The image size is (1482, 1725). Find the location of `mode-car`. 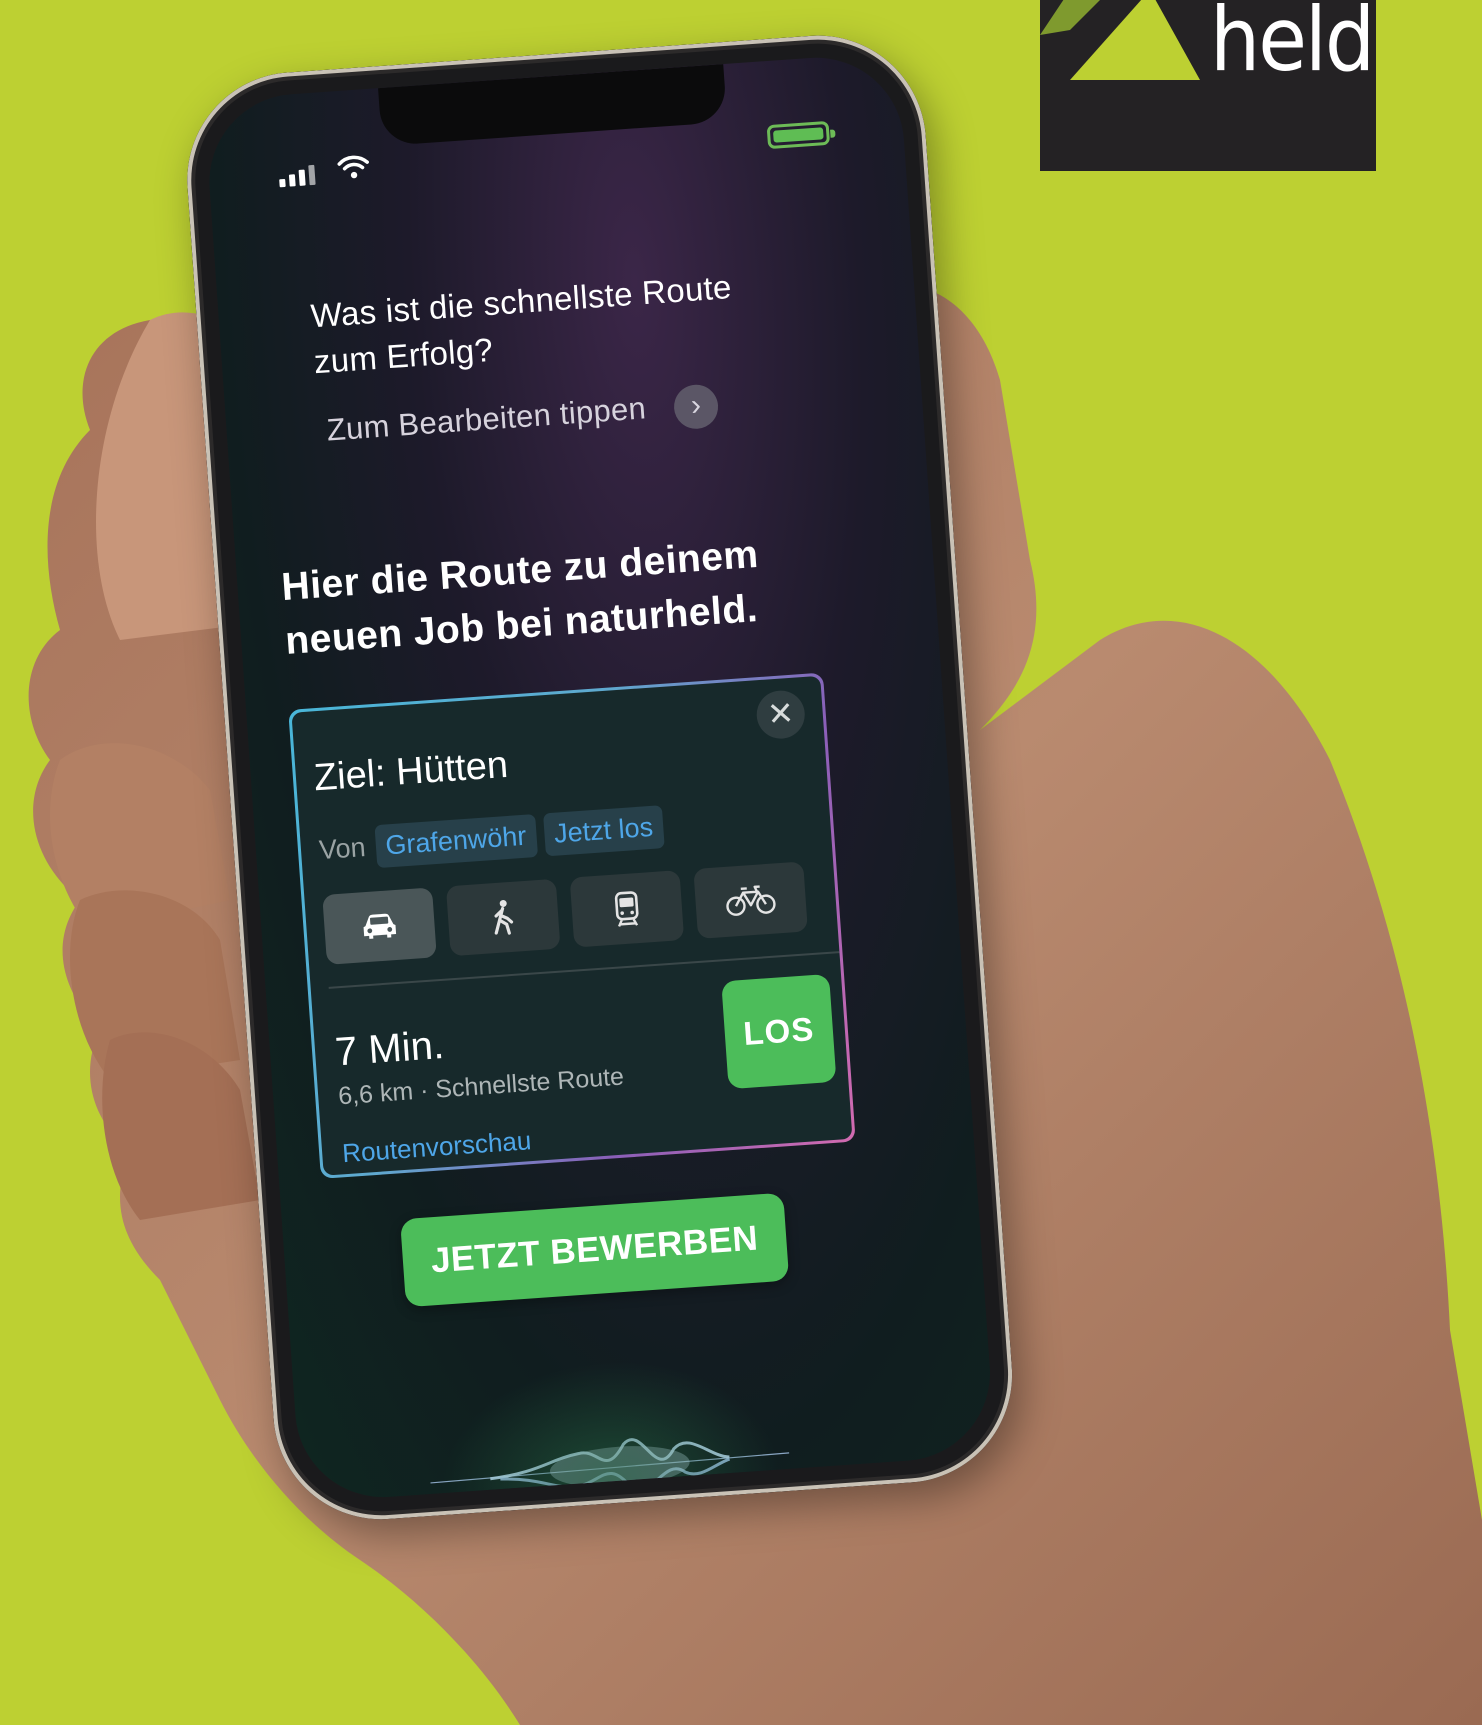

mode-car is located at coordinates (379, 926).